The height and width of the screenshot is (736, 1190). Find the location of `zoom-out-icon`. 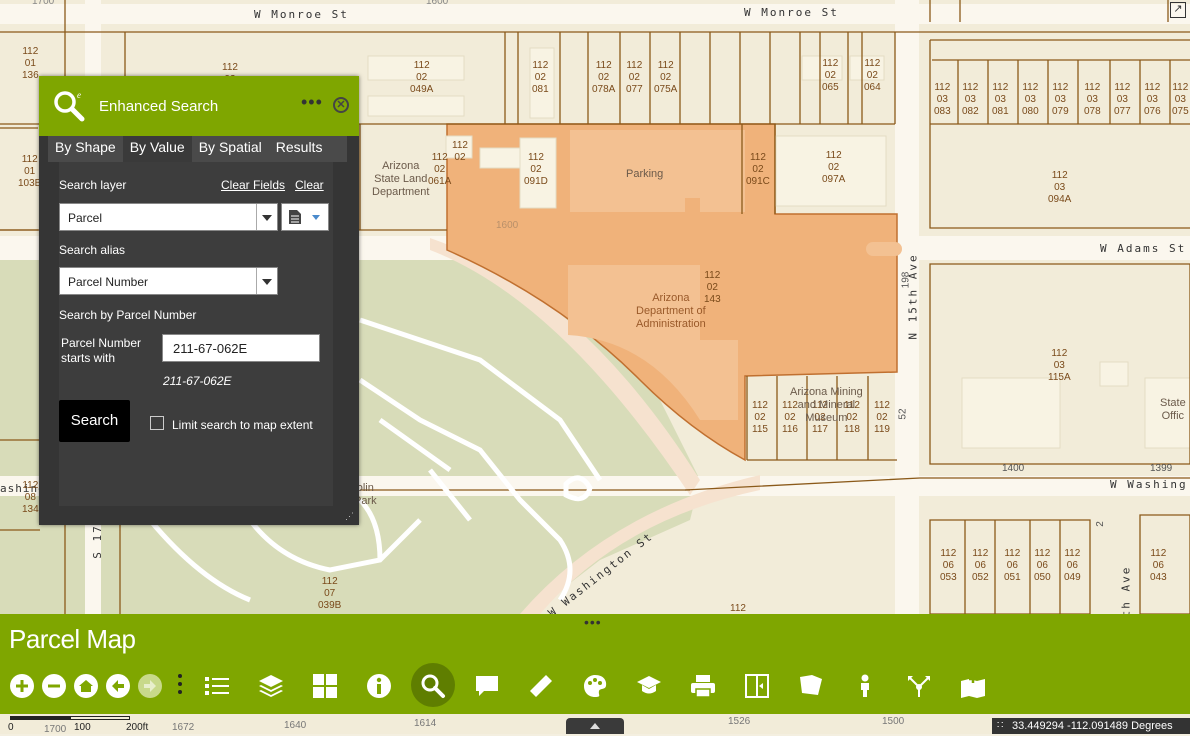

zoom-out-icon is located at coordinates (54, 686).